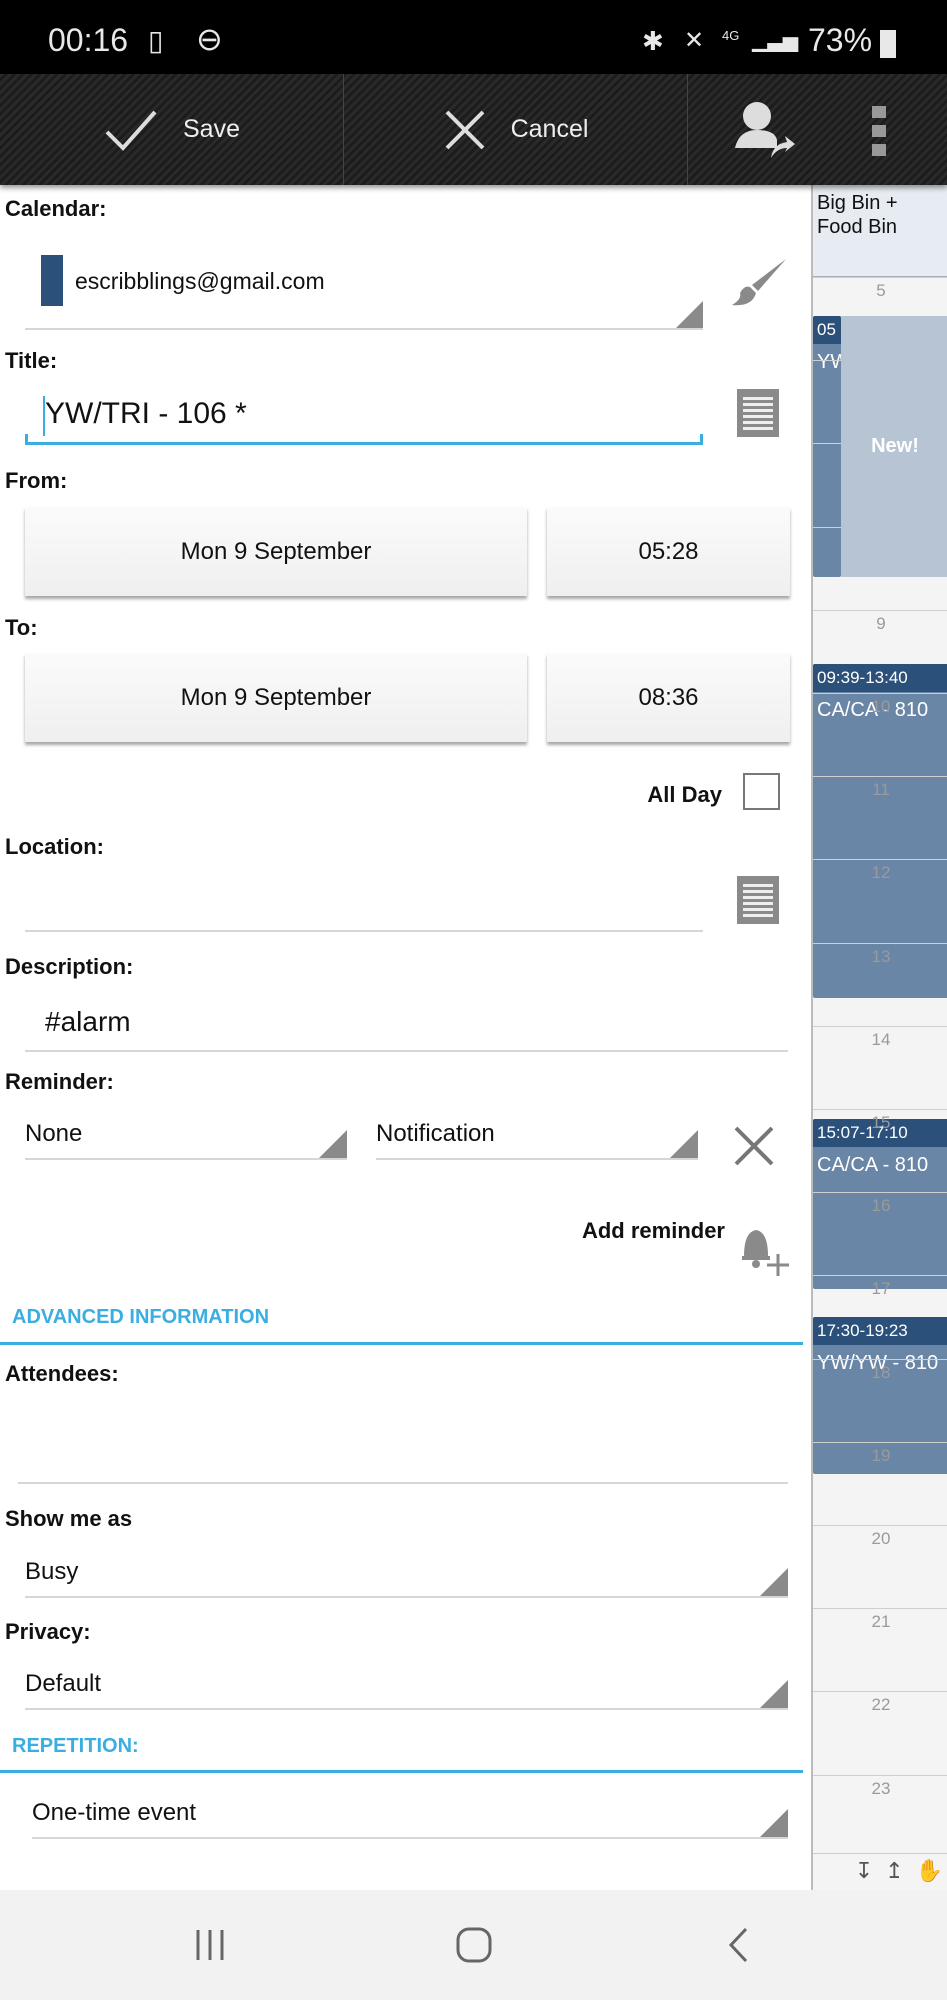 This screenshot has height=2000, width=947. I want to click on hour-label: 9, so click(881, 623).